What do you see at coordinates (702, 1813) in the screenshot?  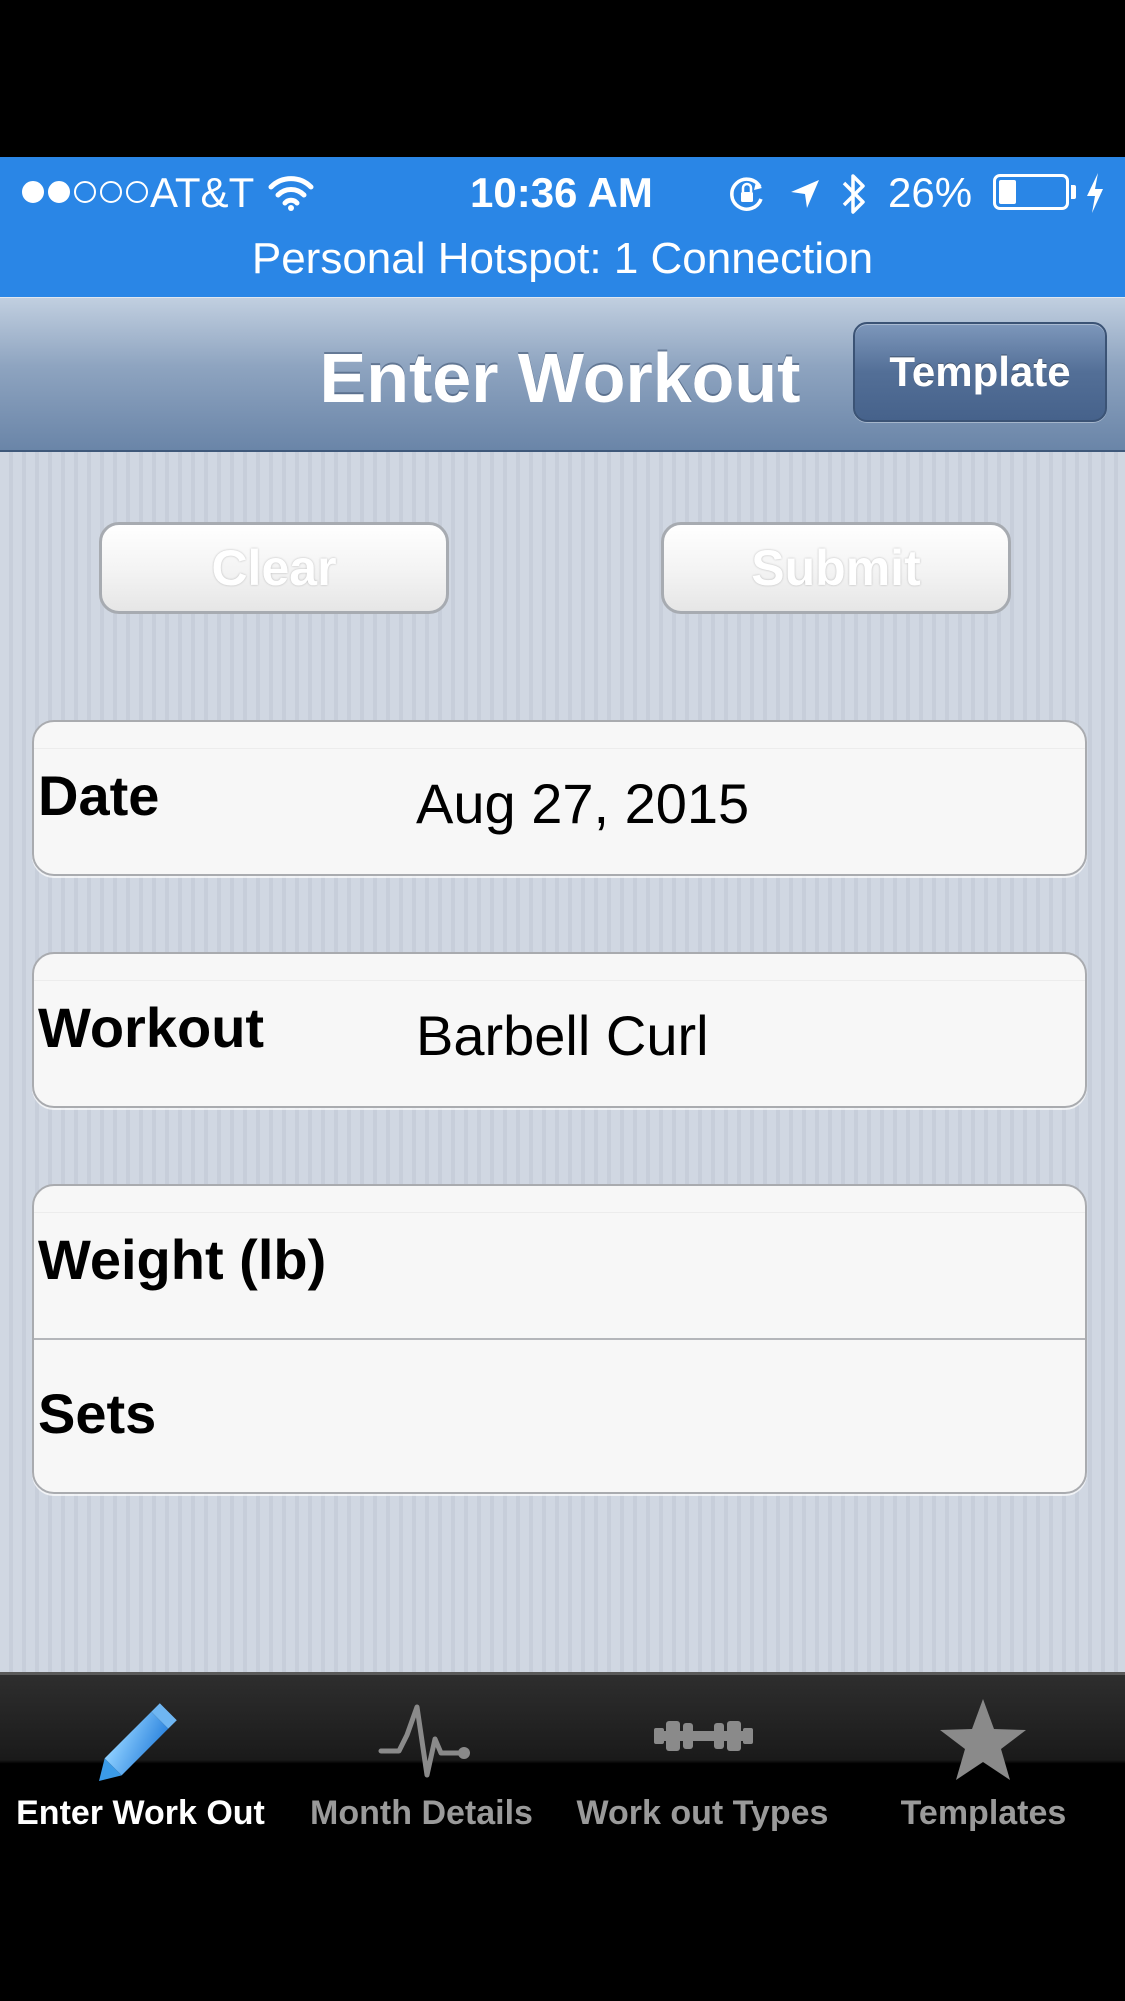 I see `tab-label: Work out Types` at bounding box center [702, 1813].